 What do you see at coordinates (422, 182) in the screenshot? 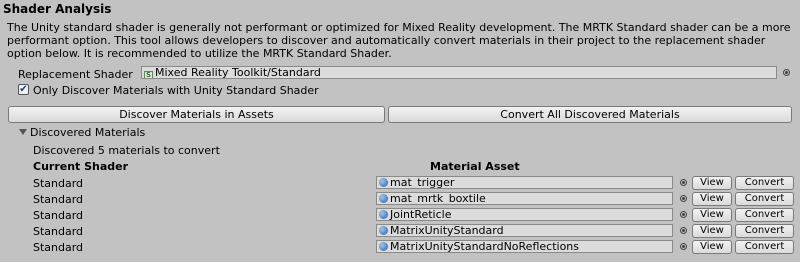
I see `material-asset-name: mat_trigger` at bounding box center [422, 182].